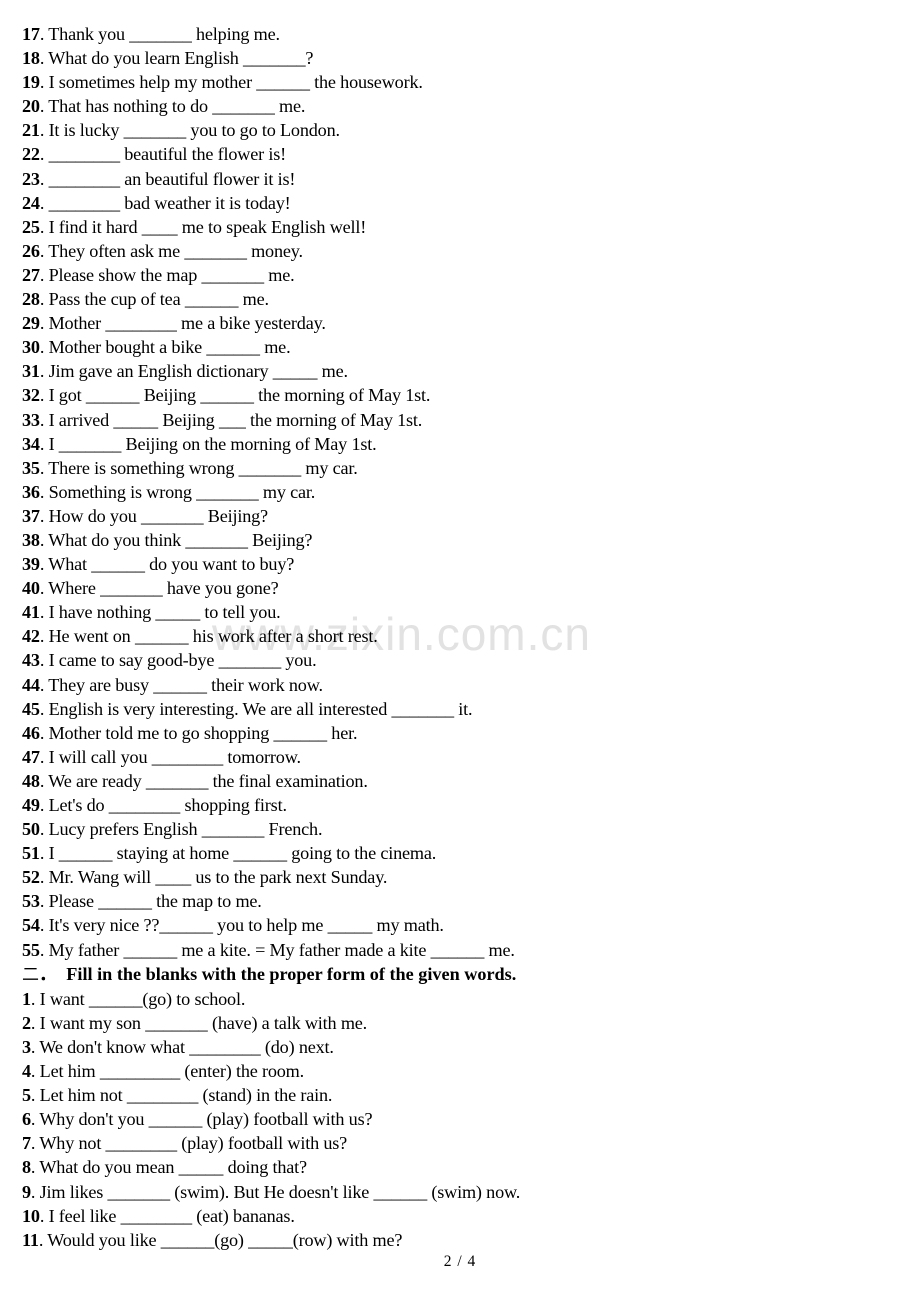  I want to click on question-number: 24, so click(31, 202).